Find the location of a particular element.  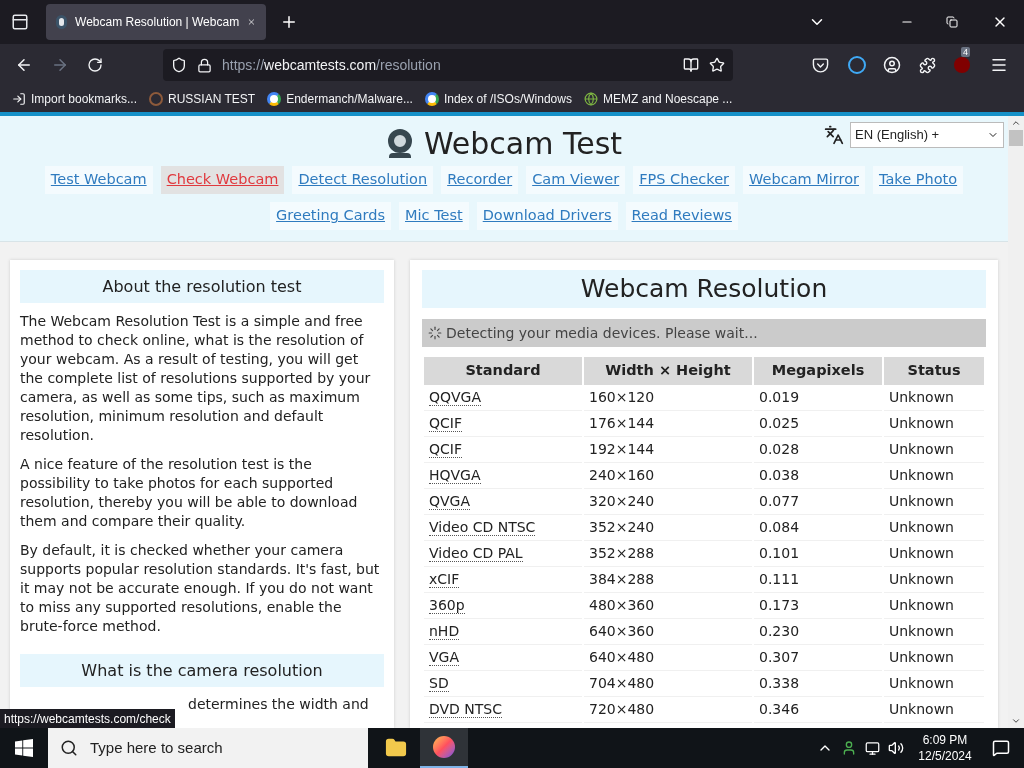

loading-spinner-icon is located at coordinates (435, 333).